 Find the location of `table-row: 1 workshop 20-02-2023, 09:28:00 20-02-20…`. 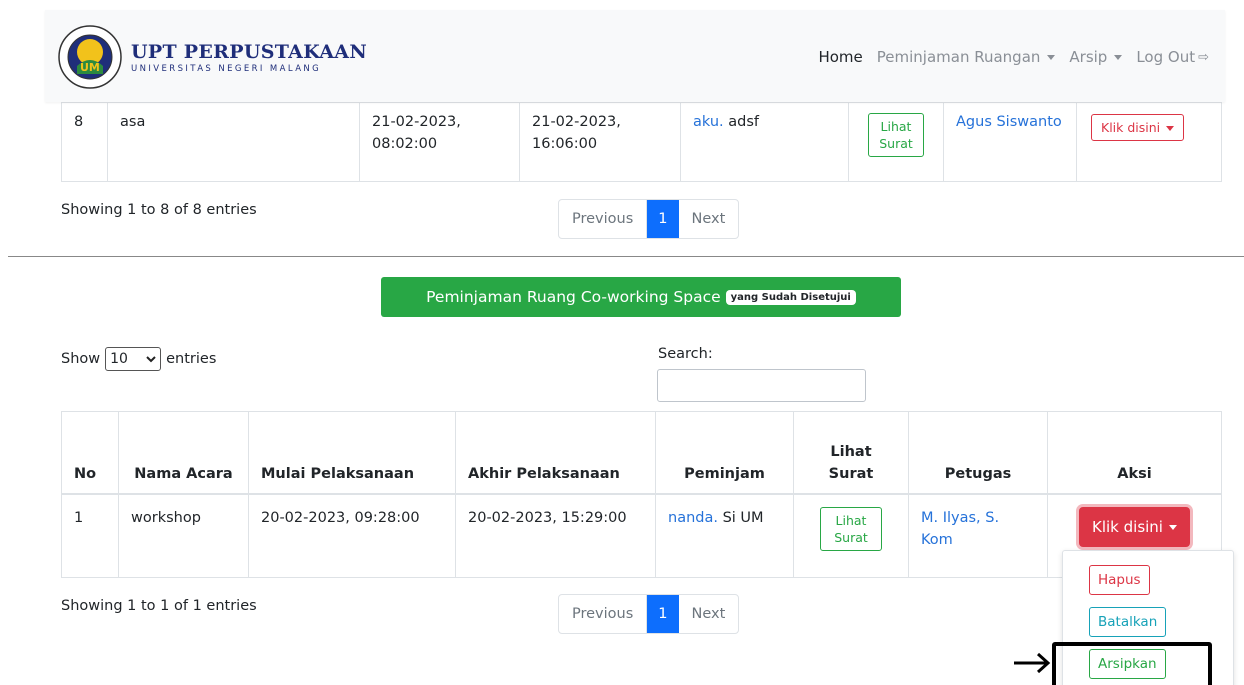

table-row: 1 workshop 20-02-2023, 09:28:00 20-02-20… is located at coordinates (641, 535).